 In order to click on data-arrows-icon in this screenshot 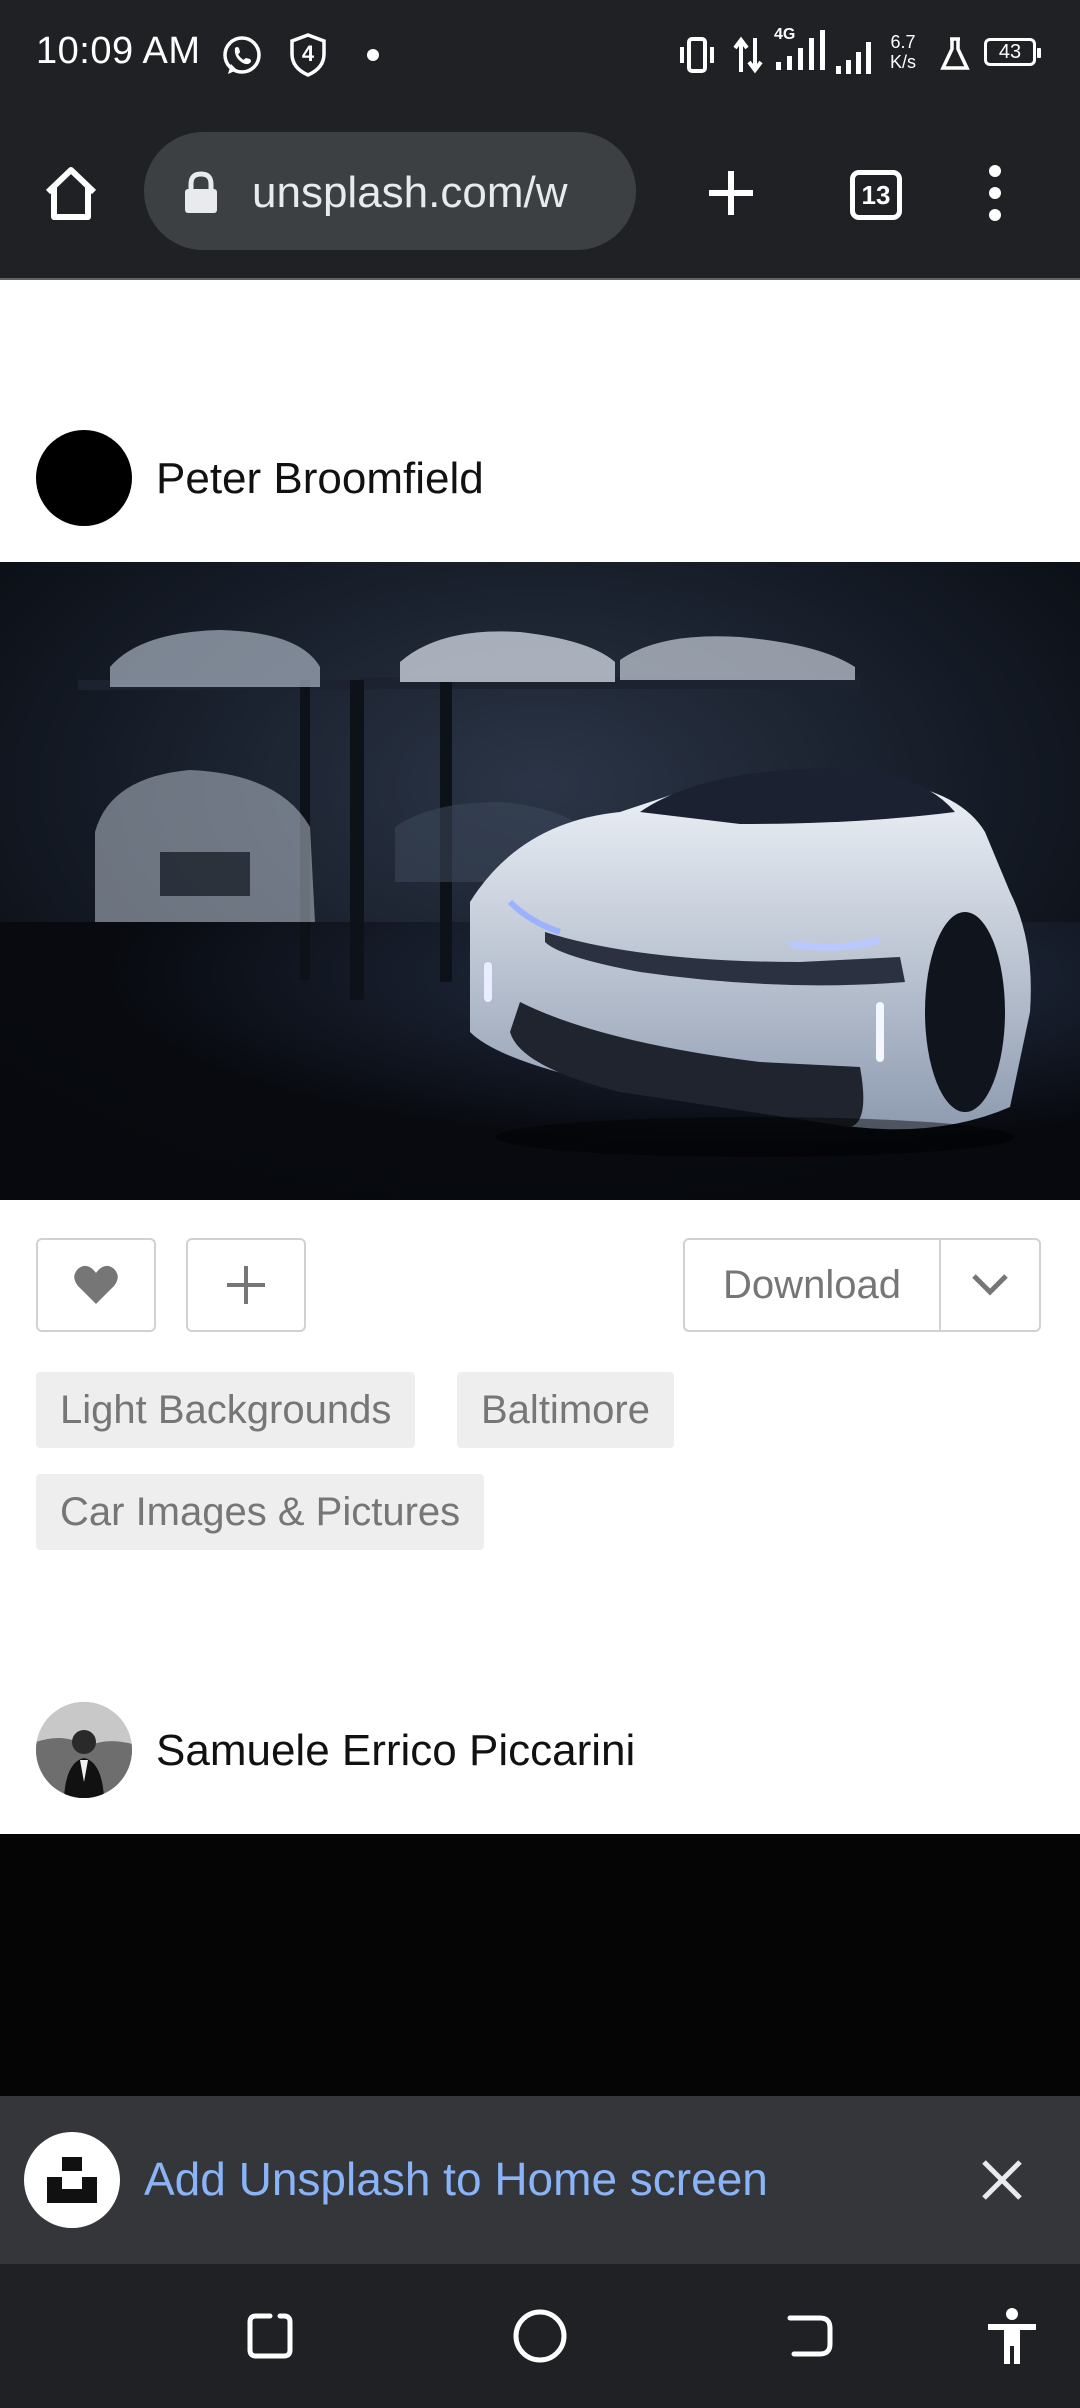, I will do `click(748, 55)`.